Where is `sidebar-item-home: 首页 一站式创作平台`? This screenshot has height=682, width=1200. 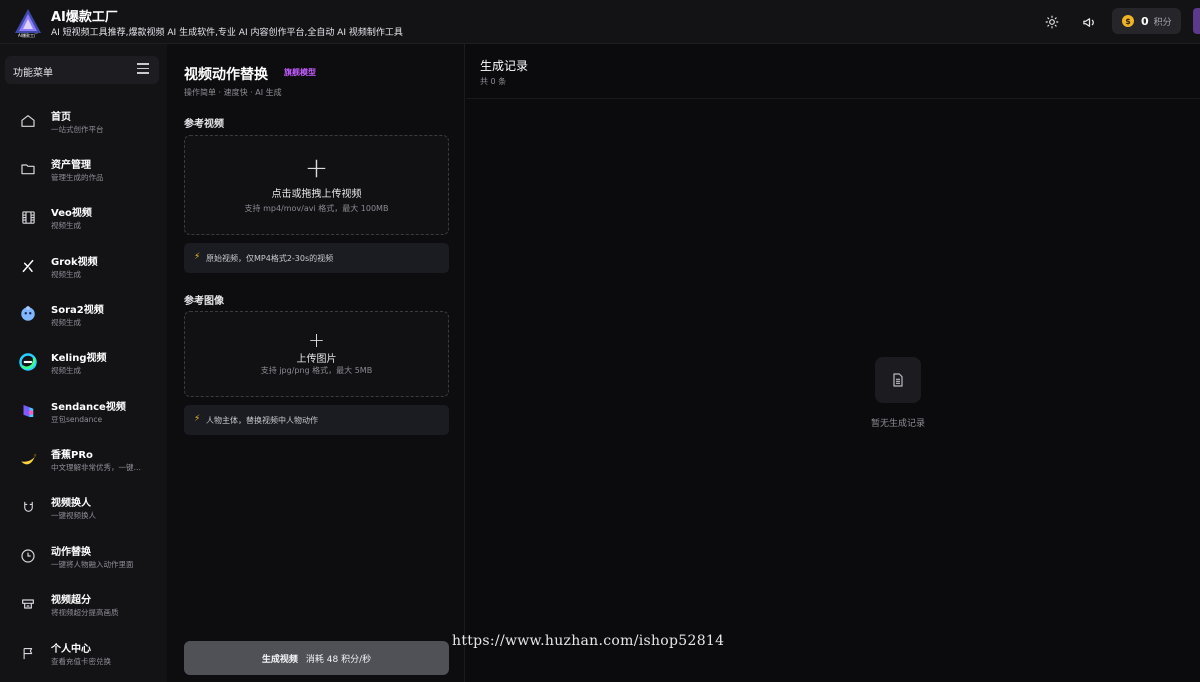
sidebar-item-home: 首页 一站式创作平台 is located at coordinates (83, 124).